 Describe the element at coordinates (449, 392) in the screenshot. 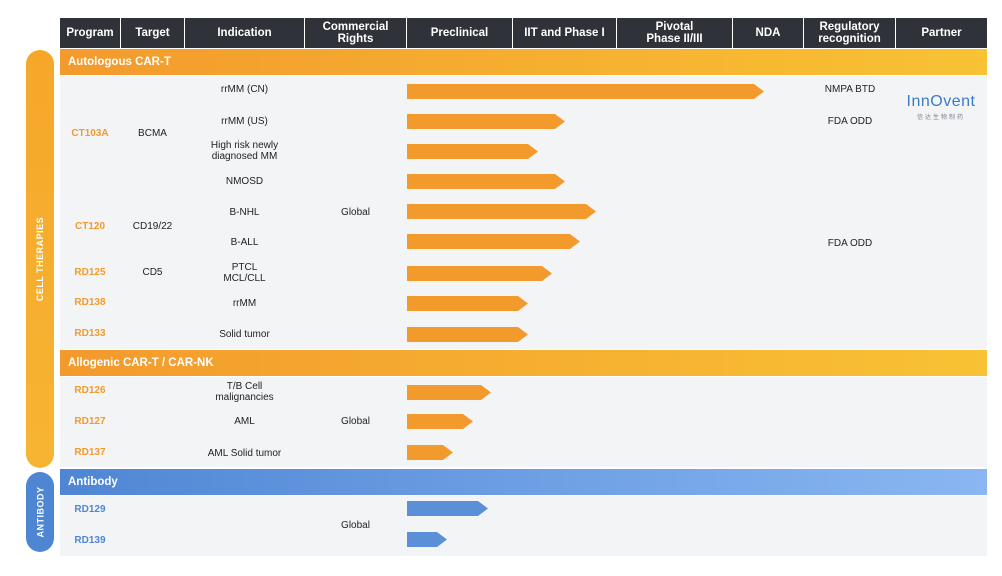

I see `progress-arrow-rd126` at that location.